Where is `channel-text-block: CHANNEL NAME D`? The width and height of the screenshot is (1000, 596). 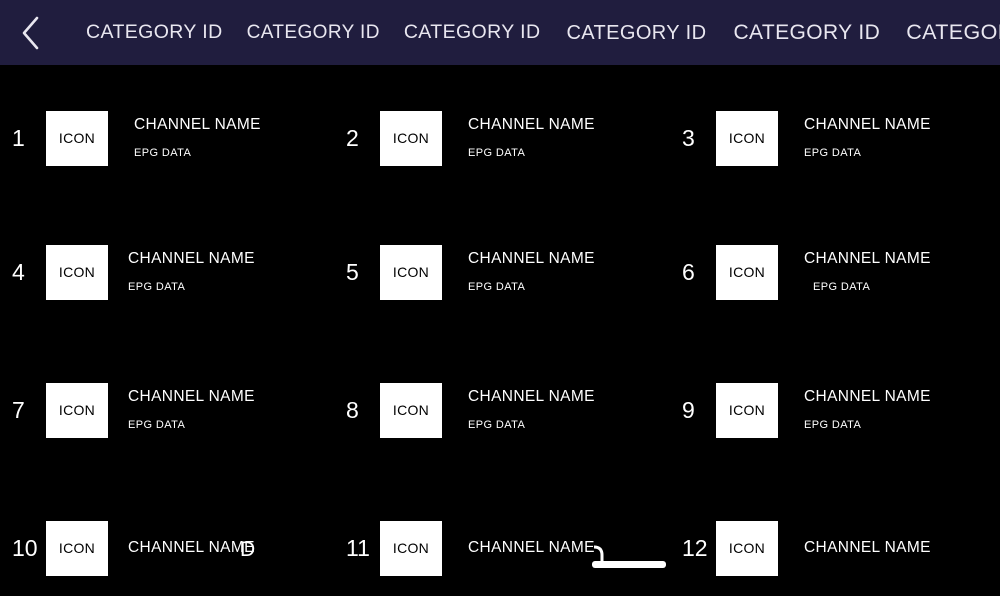
channel-text-block: CHANNEL NAME D is located at coordinates (191, 549).